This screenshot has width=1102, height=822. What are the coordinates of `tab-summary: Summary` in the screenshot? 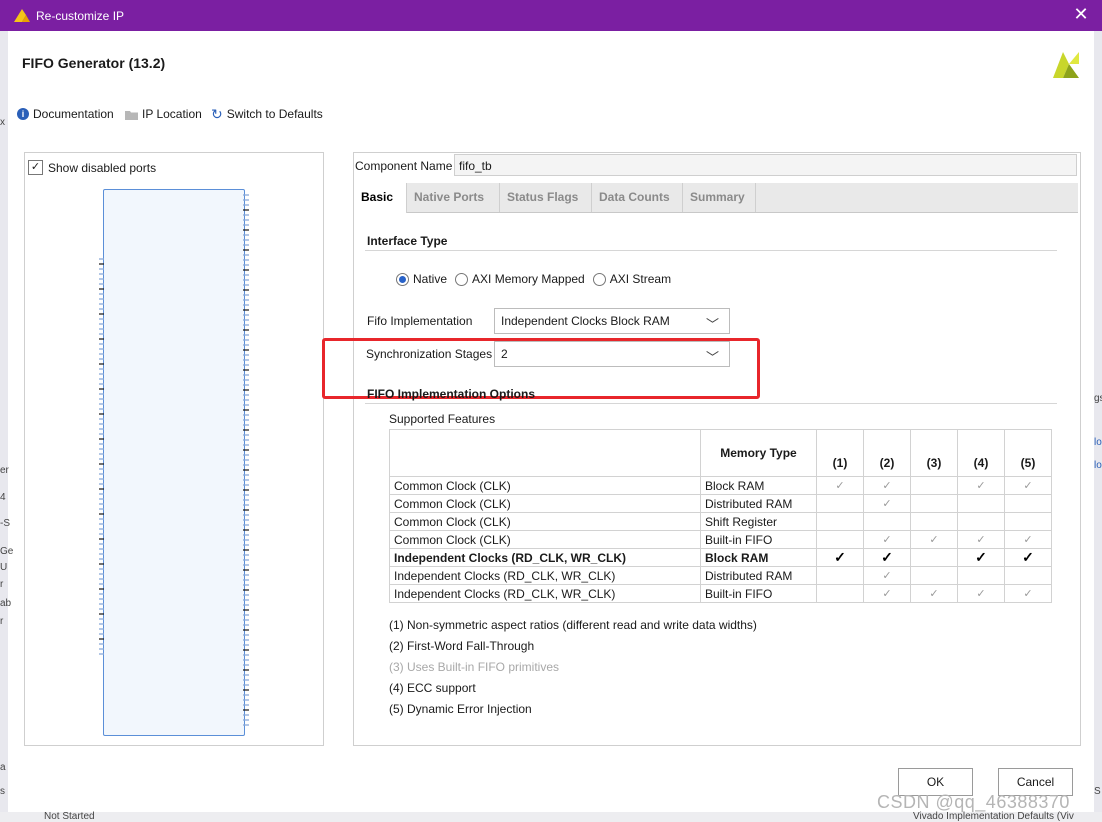 It's located at (719, 197).